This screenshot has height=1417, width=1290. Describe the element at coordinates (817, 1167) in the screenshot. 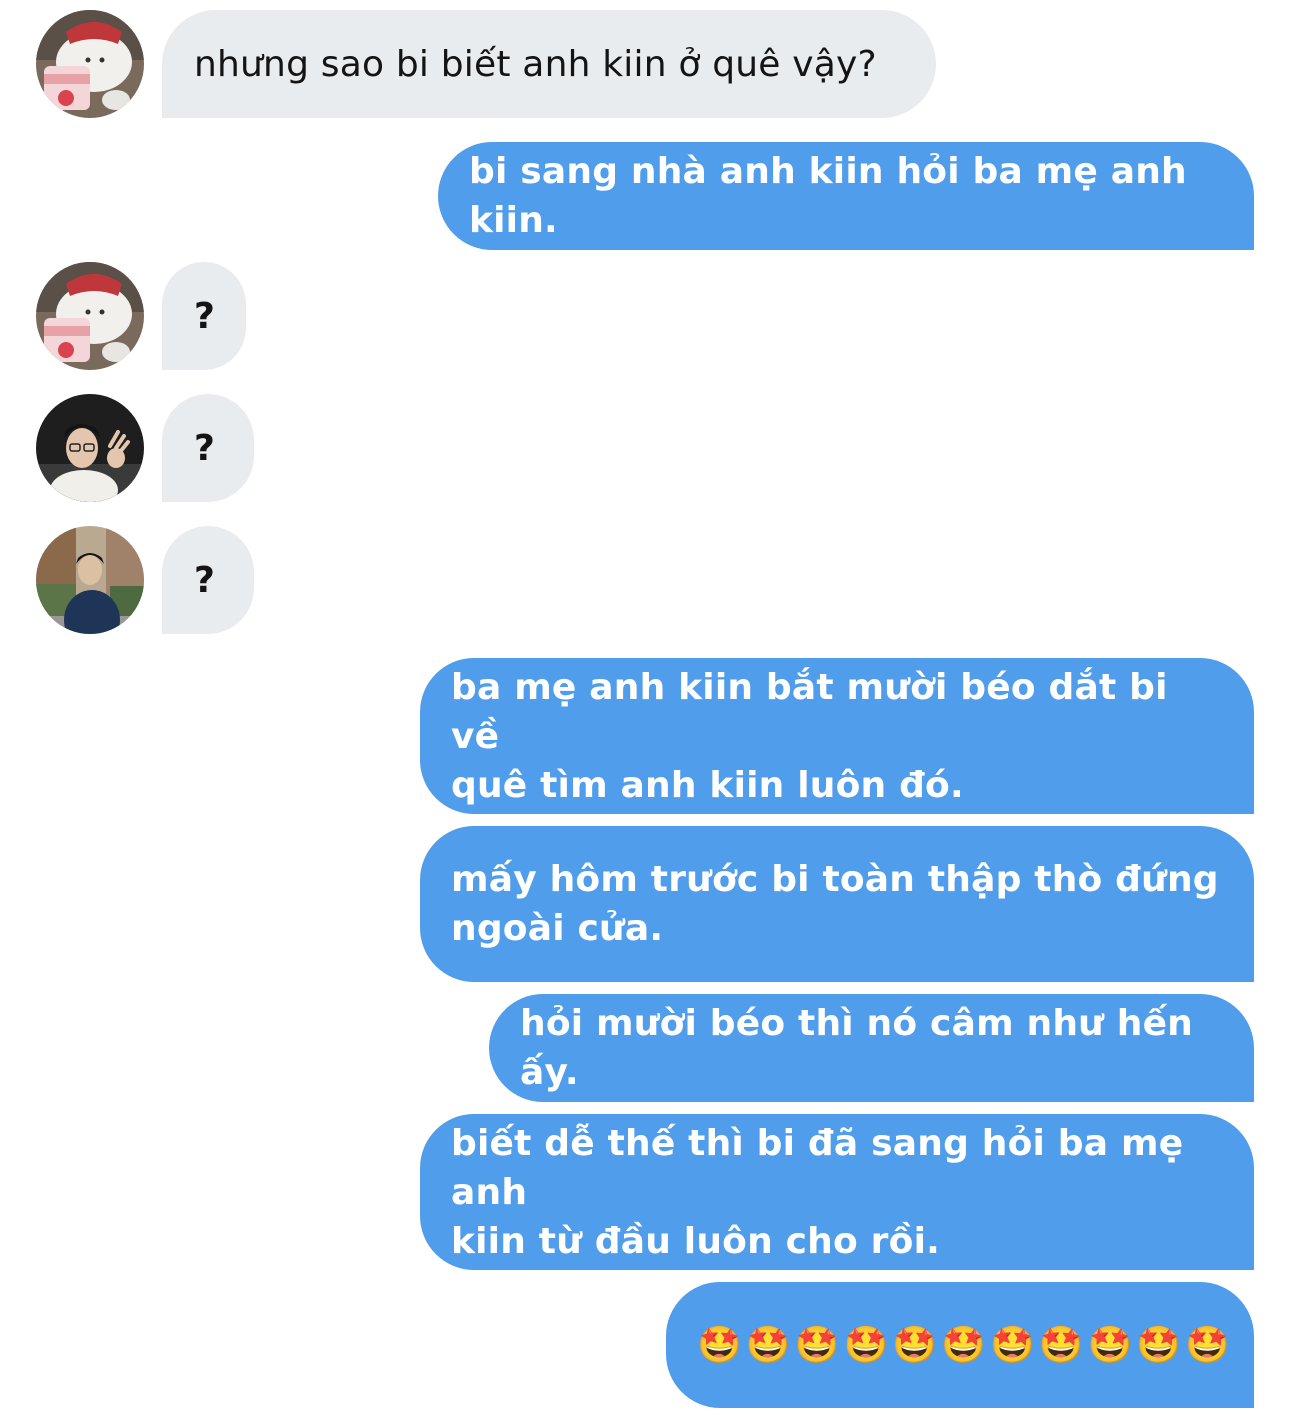

I see `message-line: biết dễ thế thì bi đã sang hỏi ba mẹ anh` at that location.